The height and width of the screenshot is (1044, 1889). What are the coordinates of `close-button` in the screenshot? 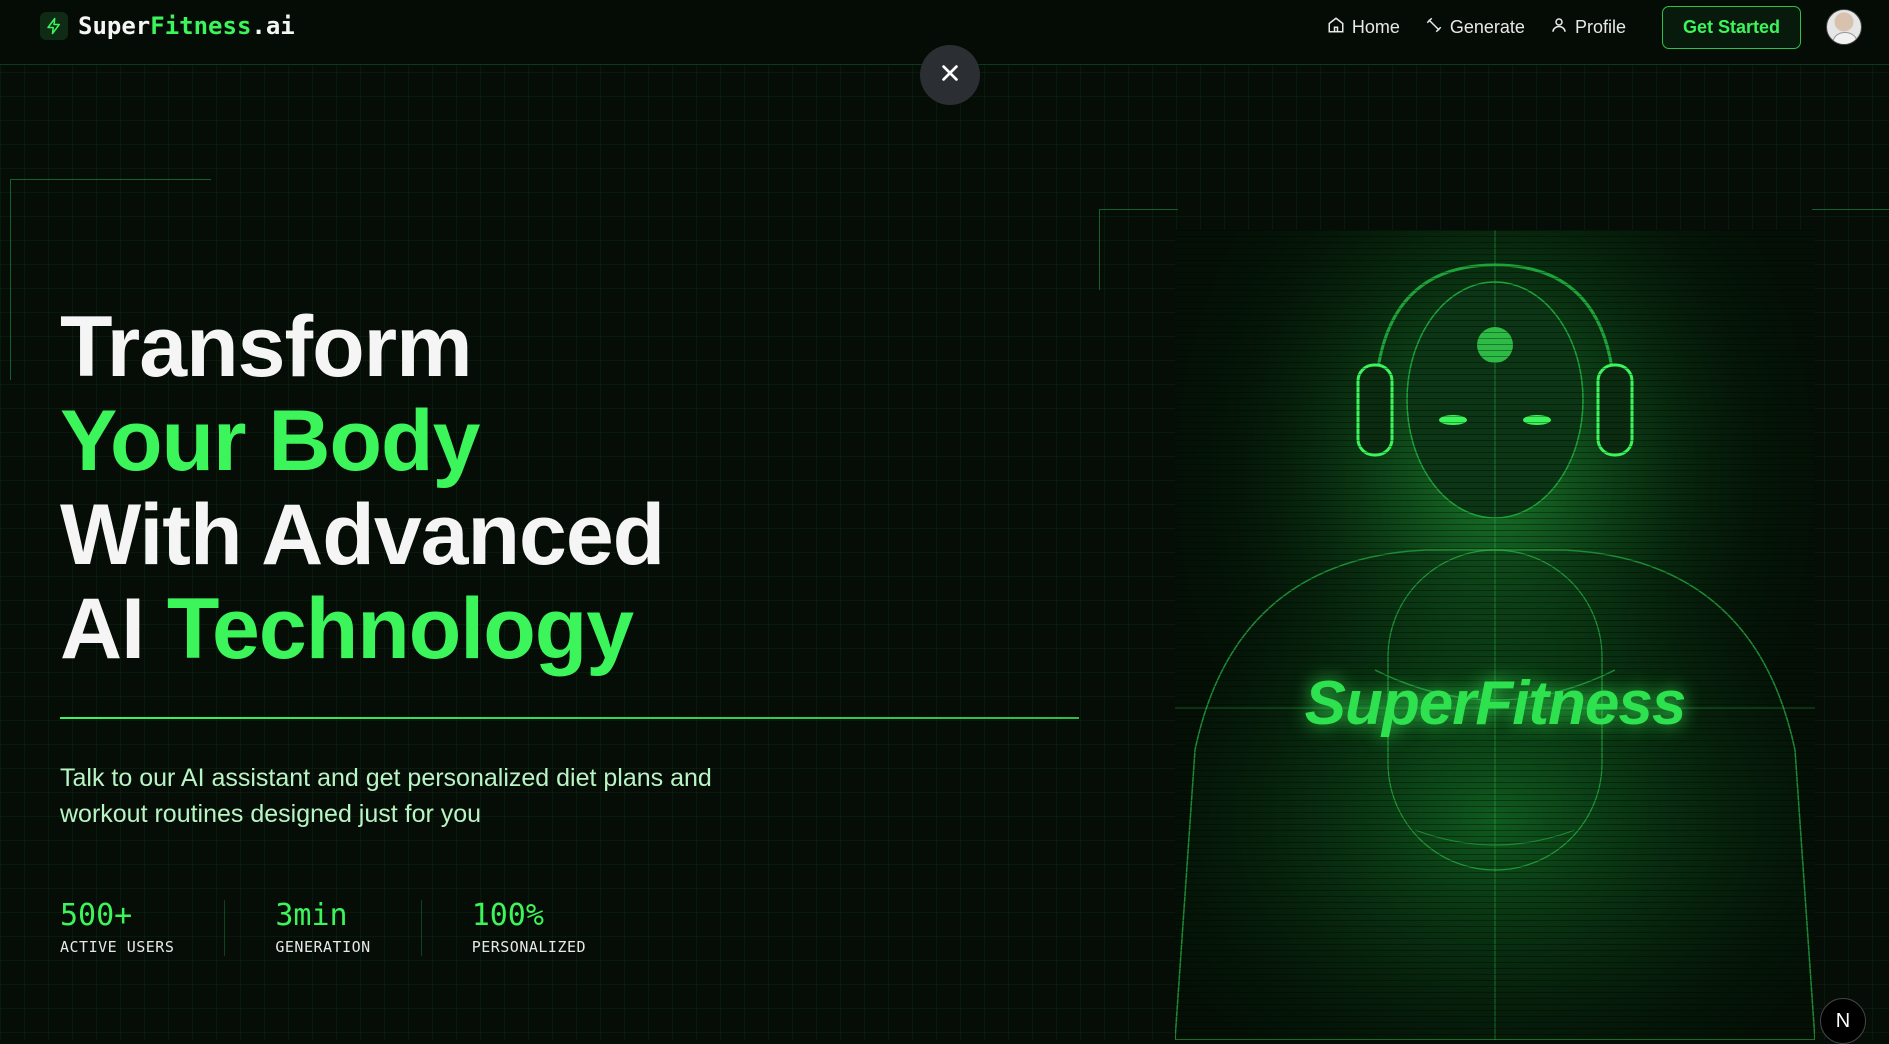 It's located at (950, 75).